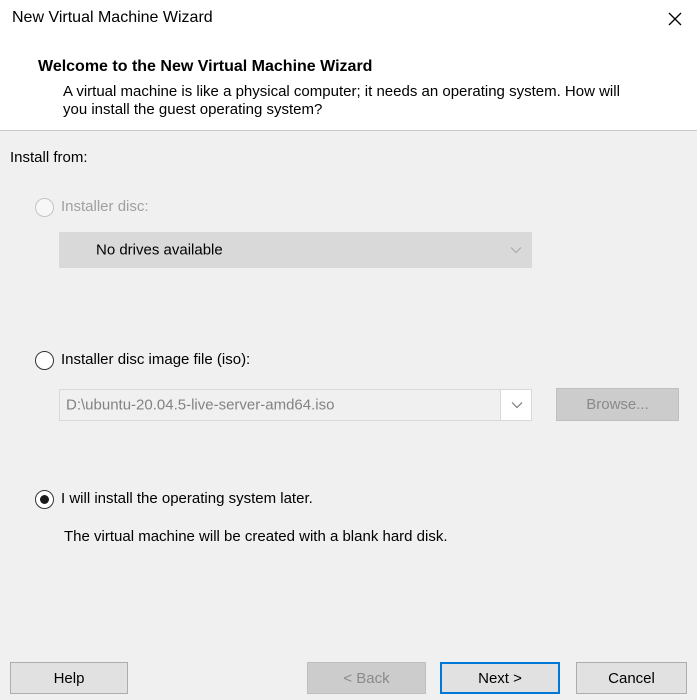 The height and width of the screenshot is (700, 697). What do you see at coordinates (500, 678) in the screenshot?
I see `next-button: Next >` at bounding box center [500, 678].